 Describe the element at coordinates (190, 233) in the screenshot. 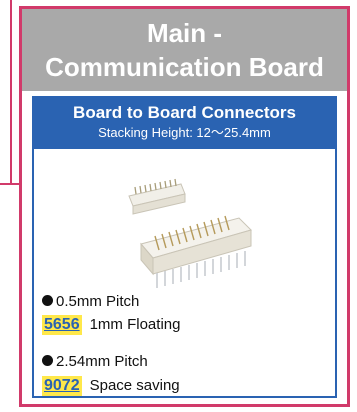

I see `board-connector-product-icon` at that location.